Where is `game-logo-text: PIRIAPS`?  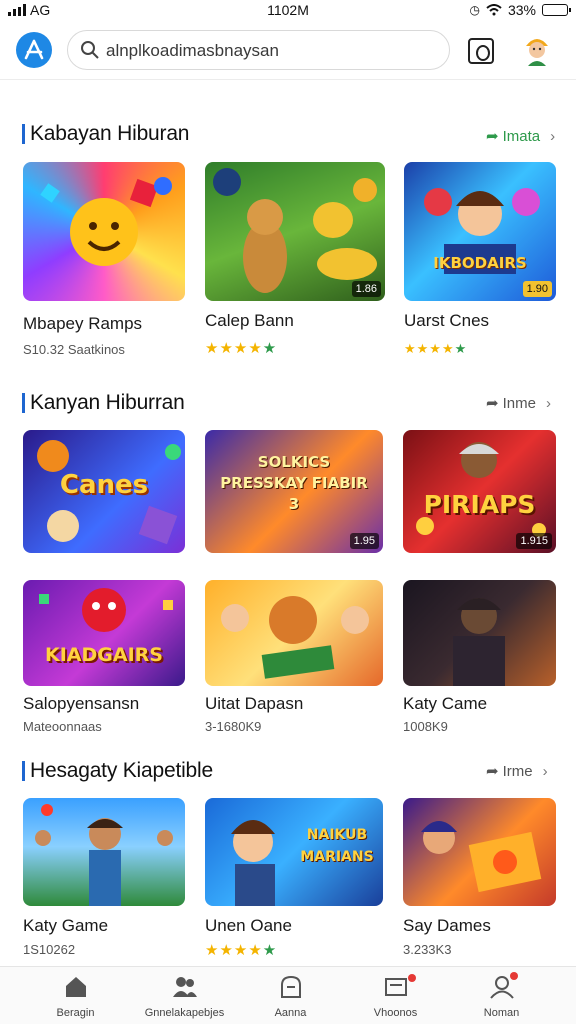
game-logo-text: PIRIAPS is located at coordinates (479, 504).